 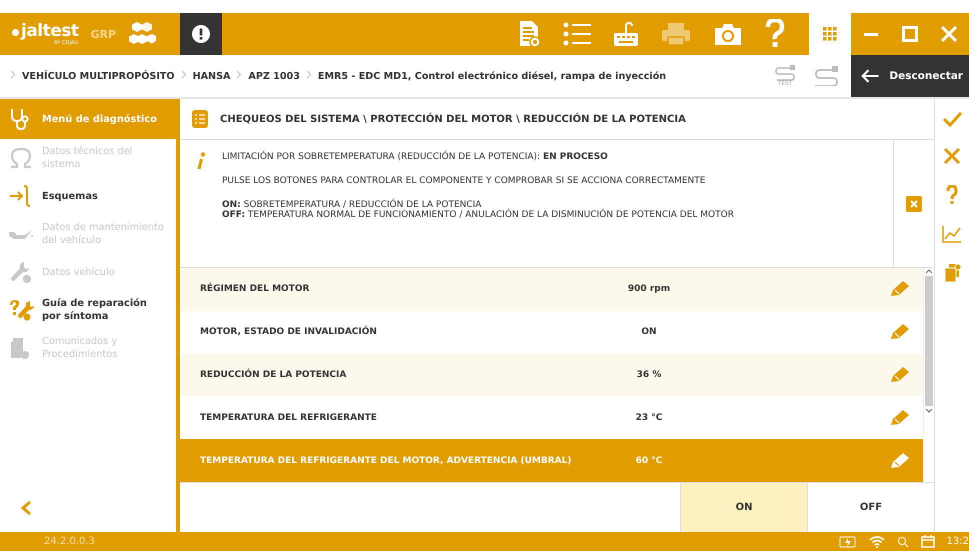 What do you see at coordinates (914, 204) in the screenshot?
I see `close-box-icon` at bounding box center [914, 204].